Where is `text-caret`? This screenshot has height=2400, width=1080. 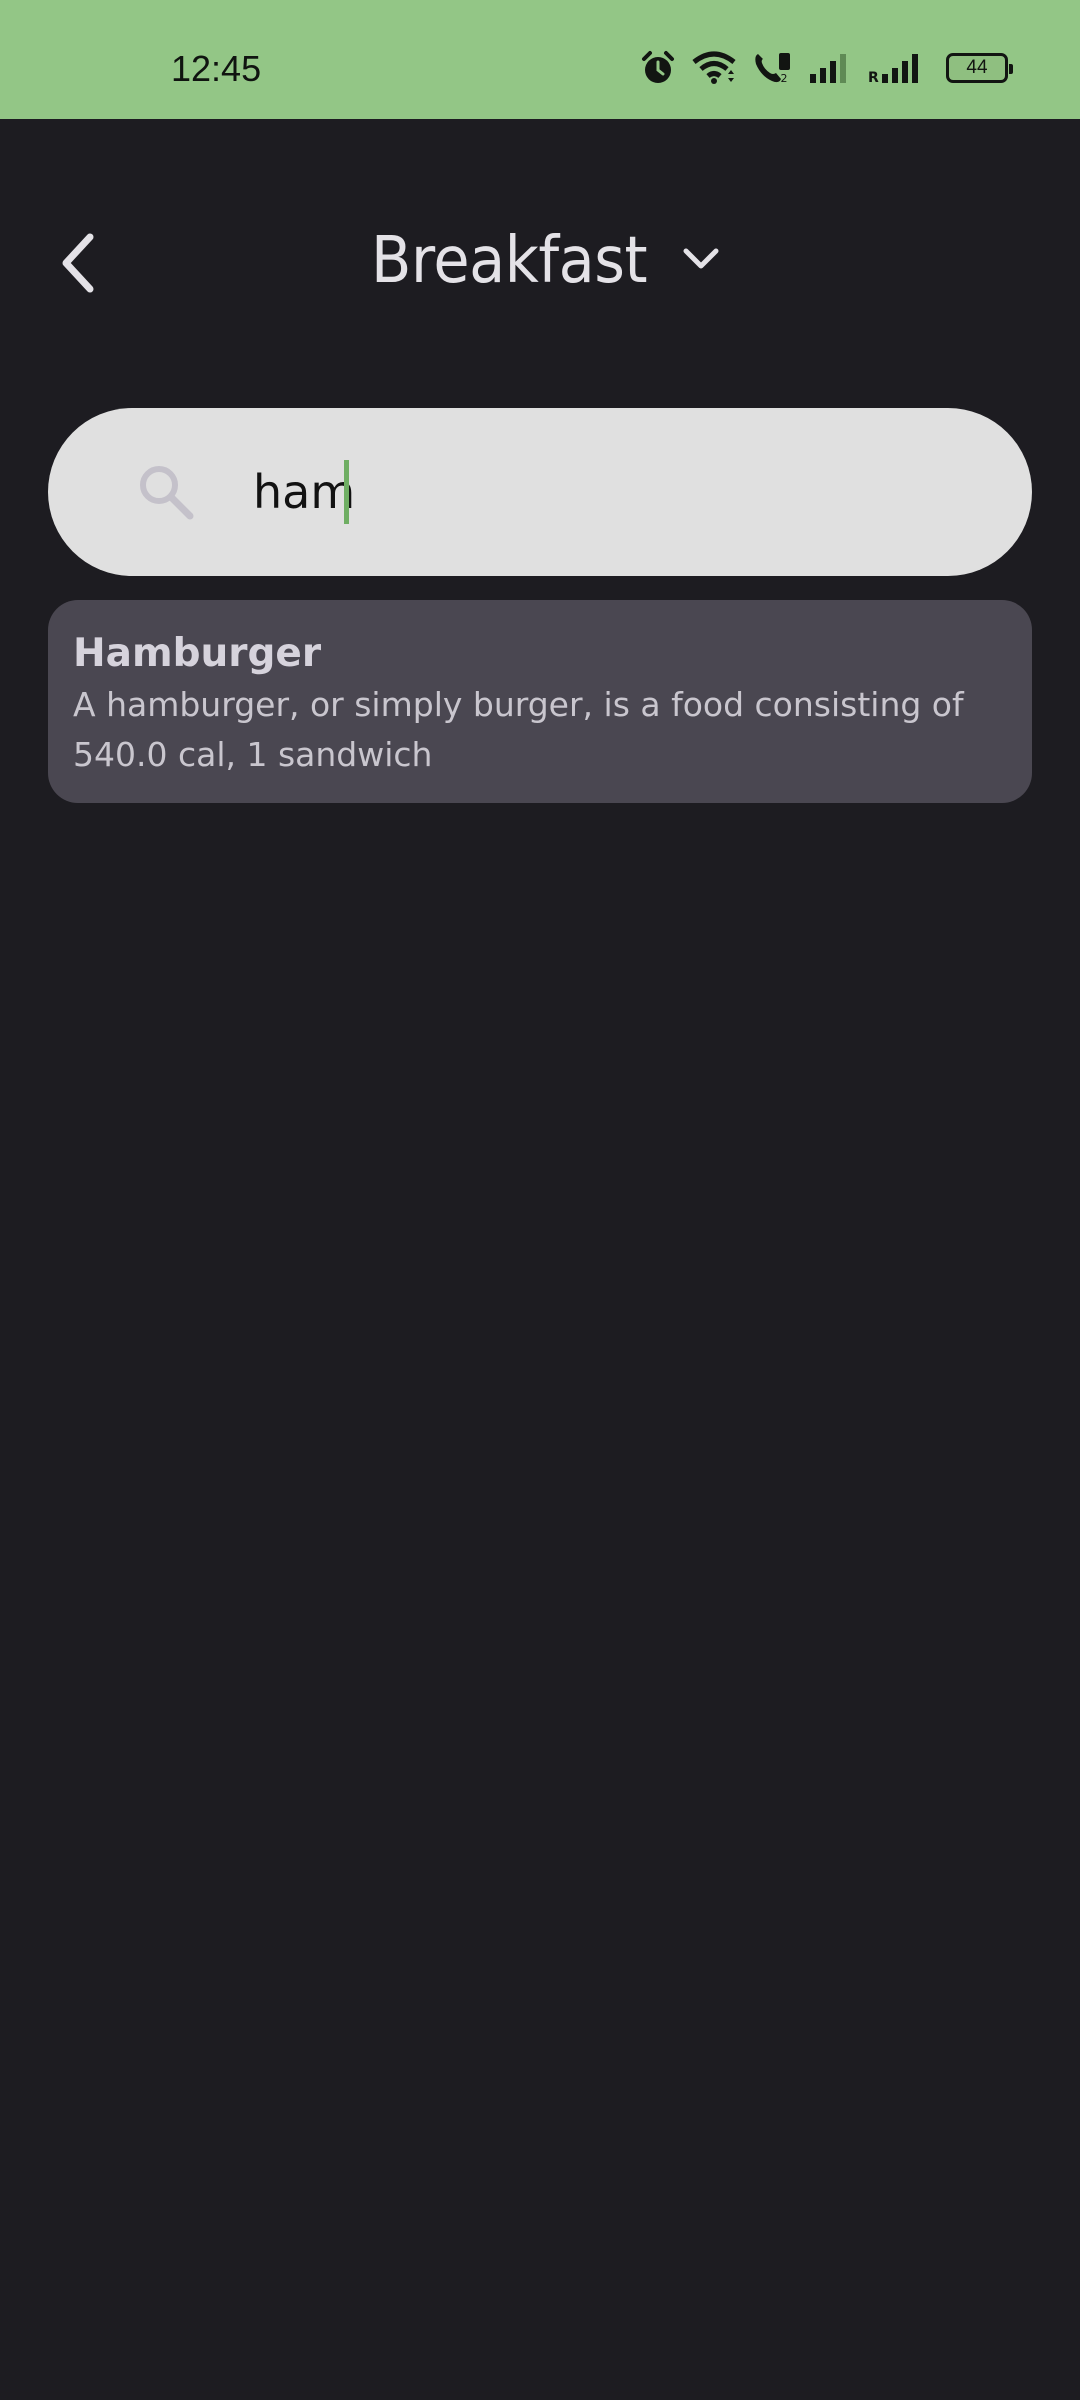
text-caret is located at coordinates (346, 492).